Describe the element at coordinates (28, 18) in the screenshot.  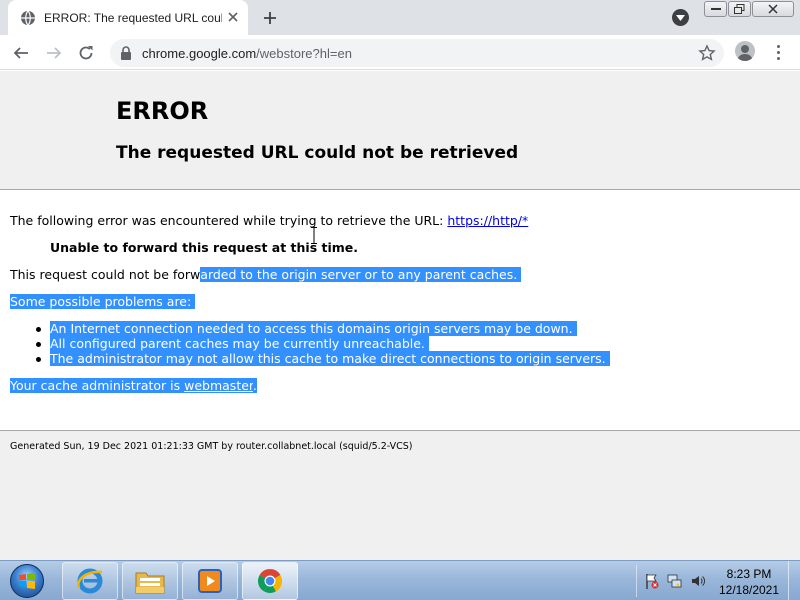
I see `globe-icon` at that location.